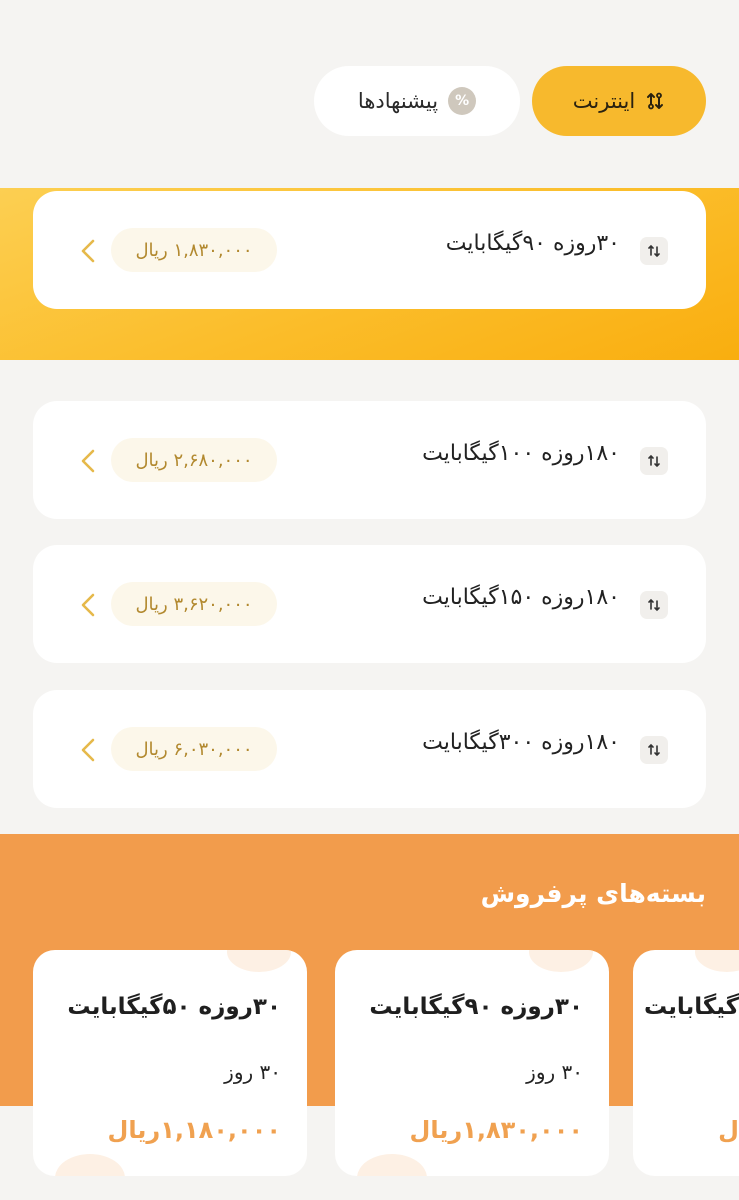  Describe the element at coordinates (593, 893) in the screenshot. I see `bestsellers-title: بسته‌های پرفروش` at that location.